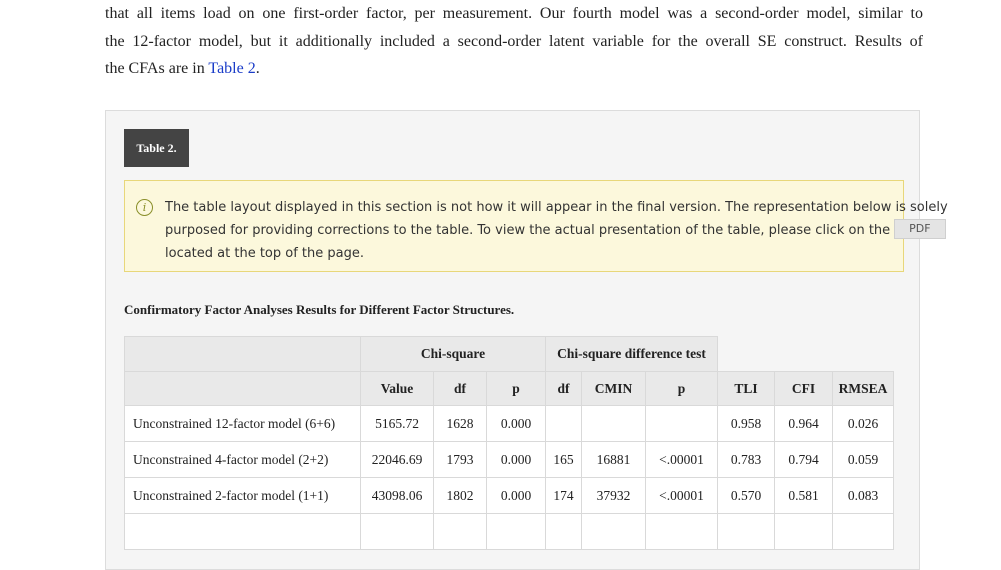 This screenshot has height=570, width=1001. Describe the element at coordinates (631, 354) in the screenshot. I see `header-chi-square-diff: Chi-square difference test` at that location.